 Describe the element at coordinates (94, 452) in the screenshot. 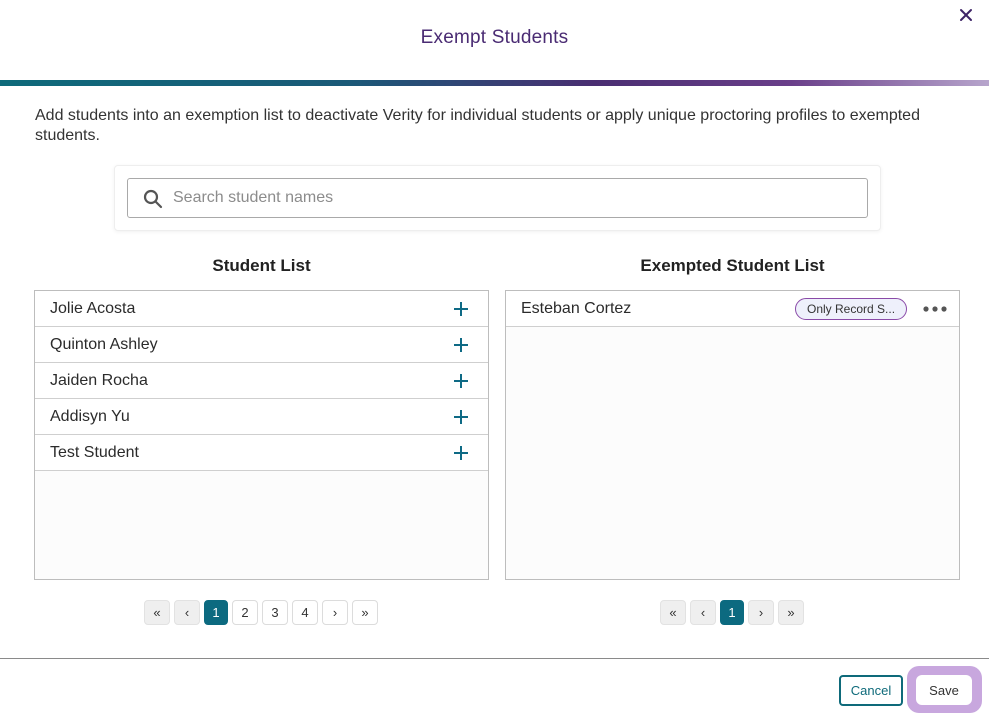

I see `student-name: Test Student` at that location.